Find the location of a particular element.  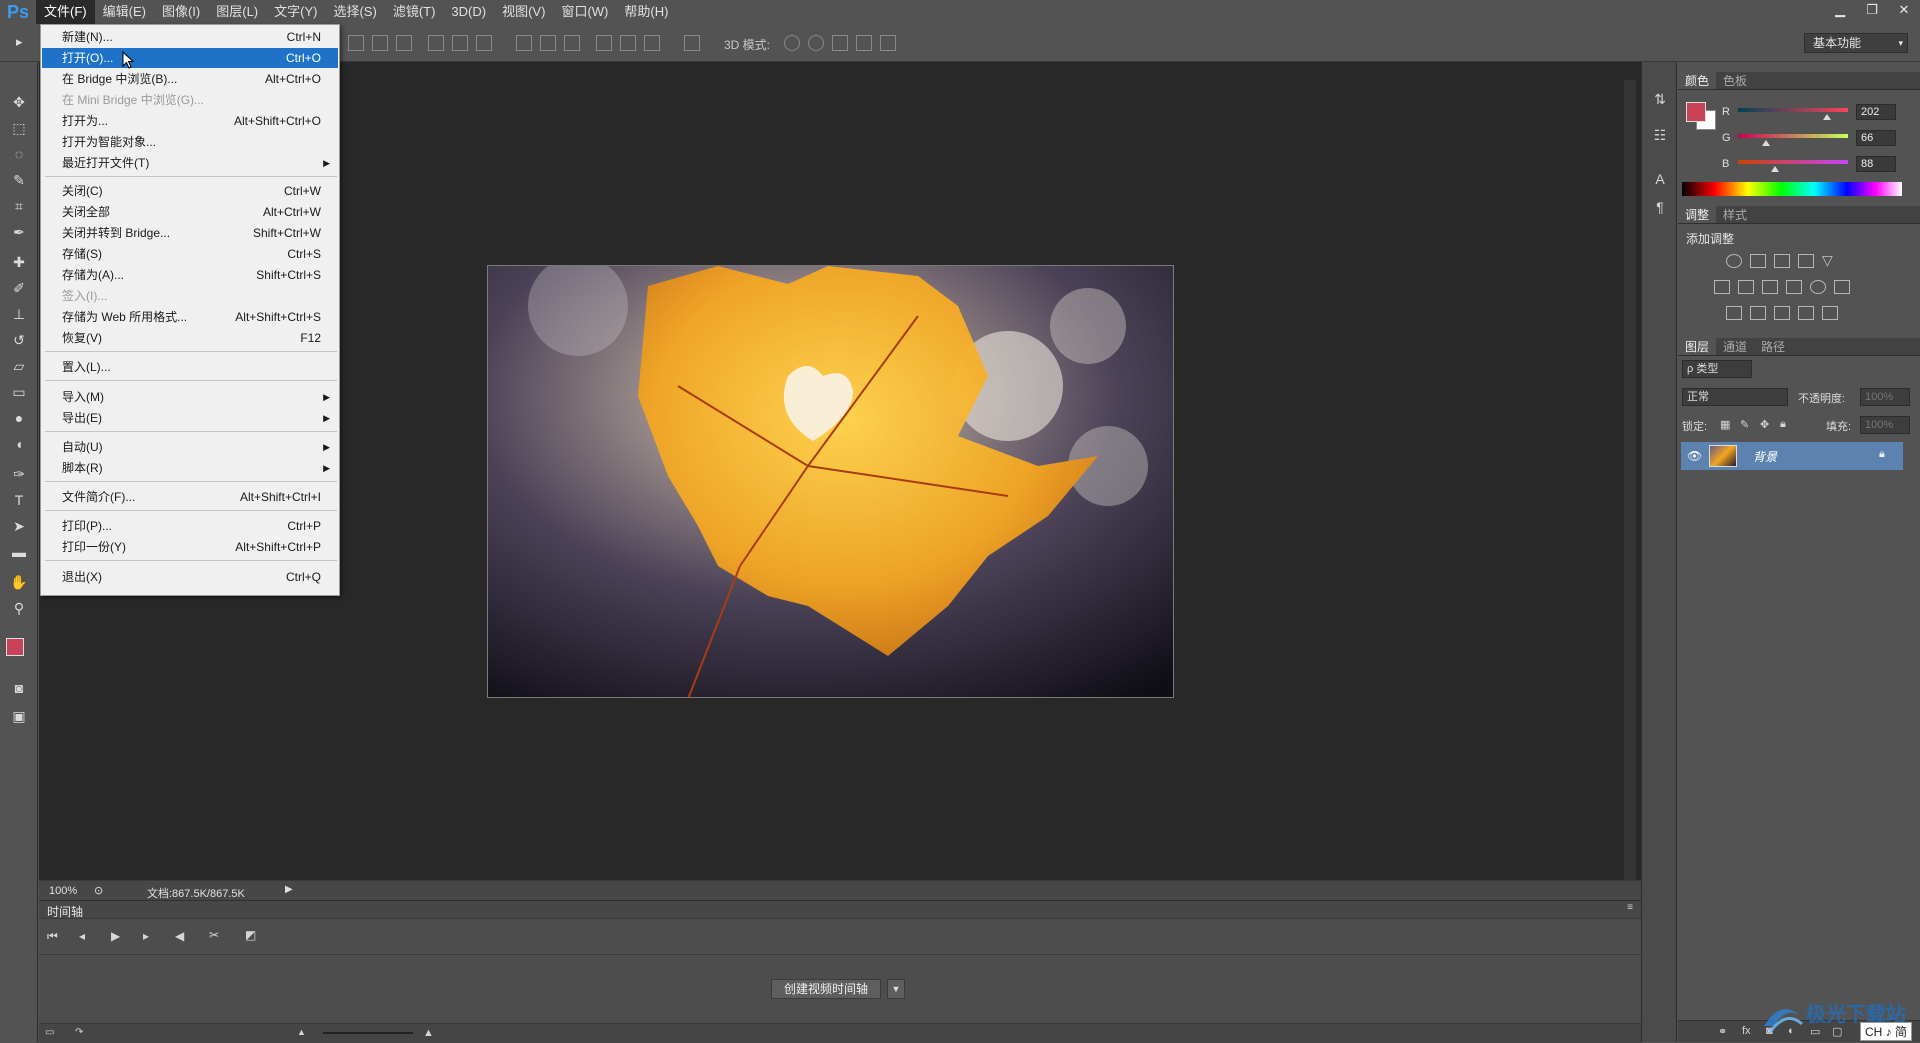

channel-r-slider is located at coordinates (1793, 110).